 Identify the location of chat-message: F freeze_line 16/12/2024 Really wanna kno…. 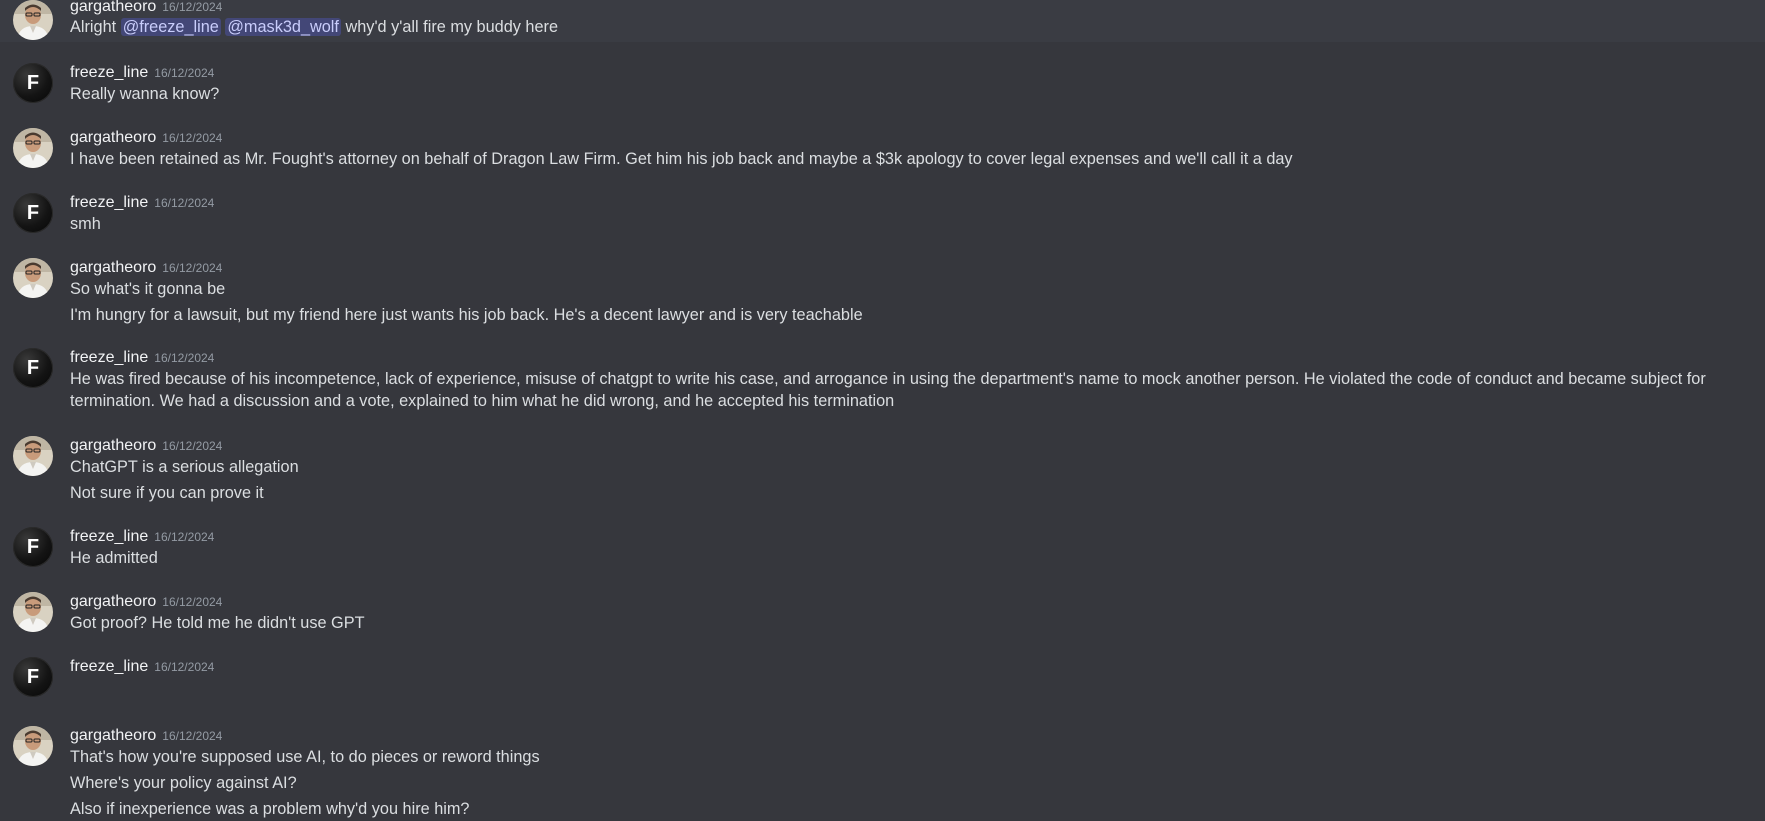
(882, 93).